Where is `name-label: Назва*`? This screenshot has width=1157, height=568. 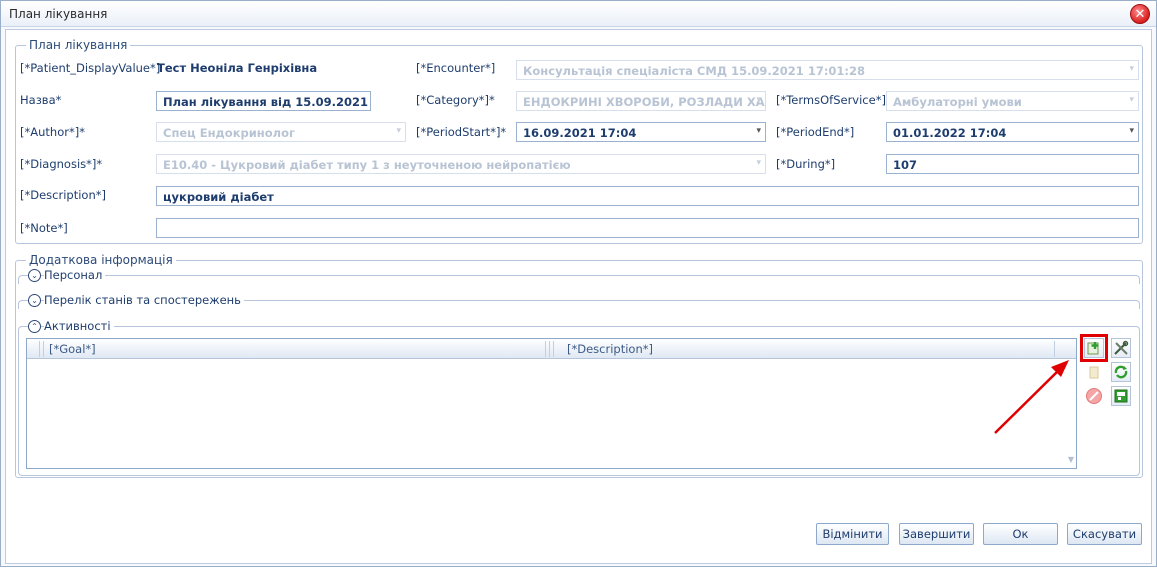
name-label: Назва* is located at coordinates (41, 100).